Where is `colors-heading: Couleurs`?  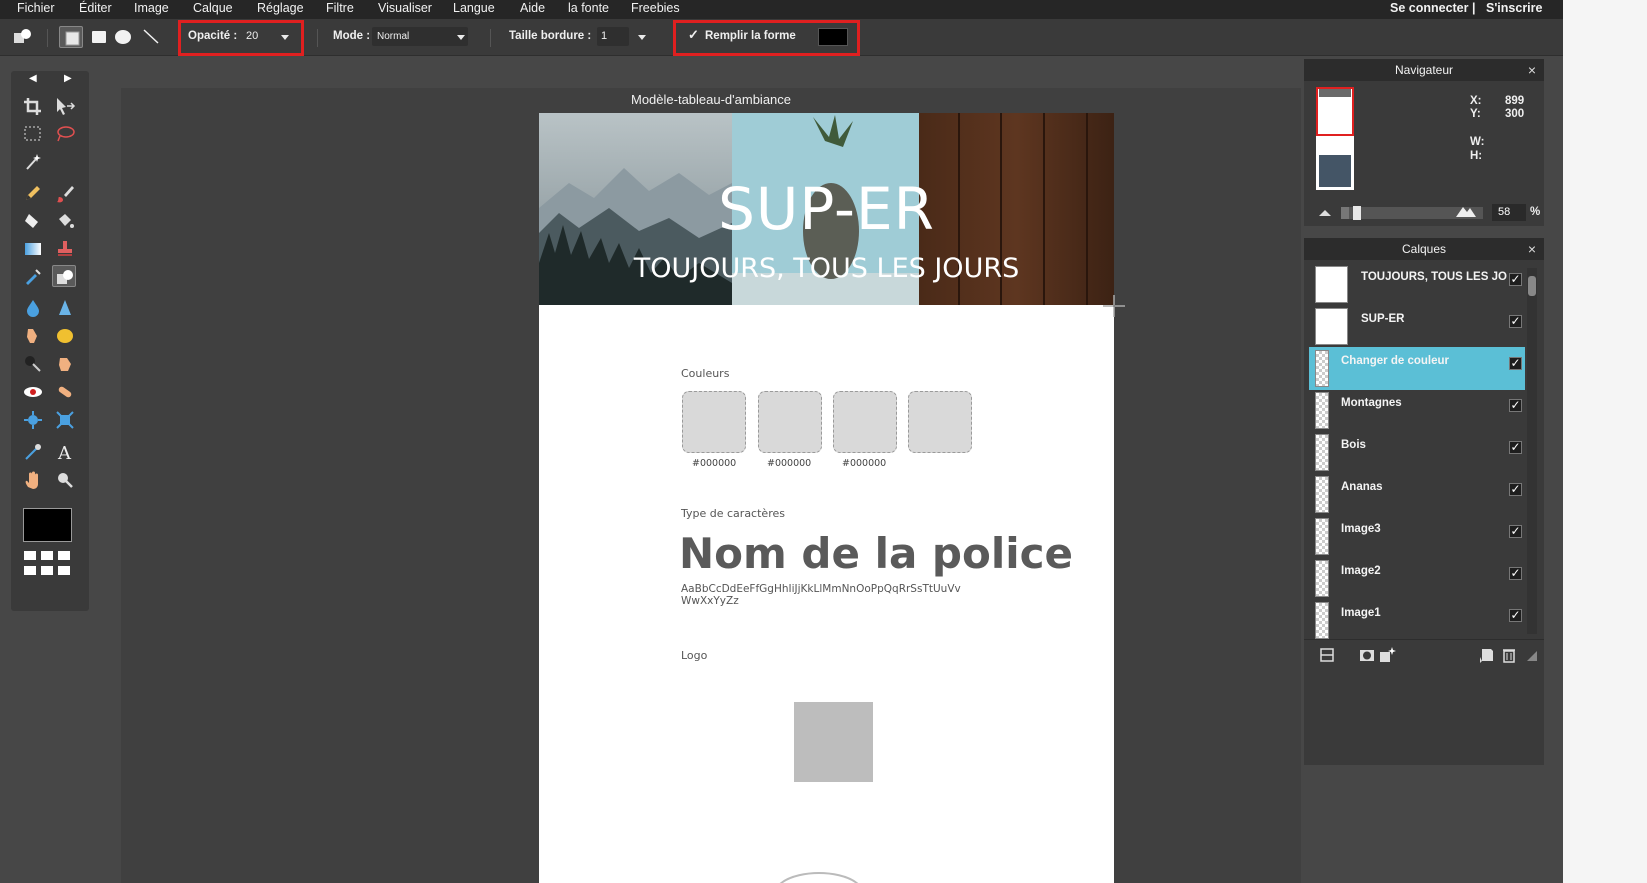 colors-heading: Couleurs is located at coordinates (705, 373).